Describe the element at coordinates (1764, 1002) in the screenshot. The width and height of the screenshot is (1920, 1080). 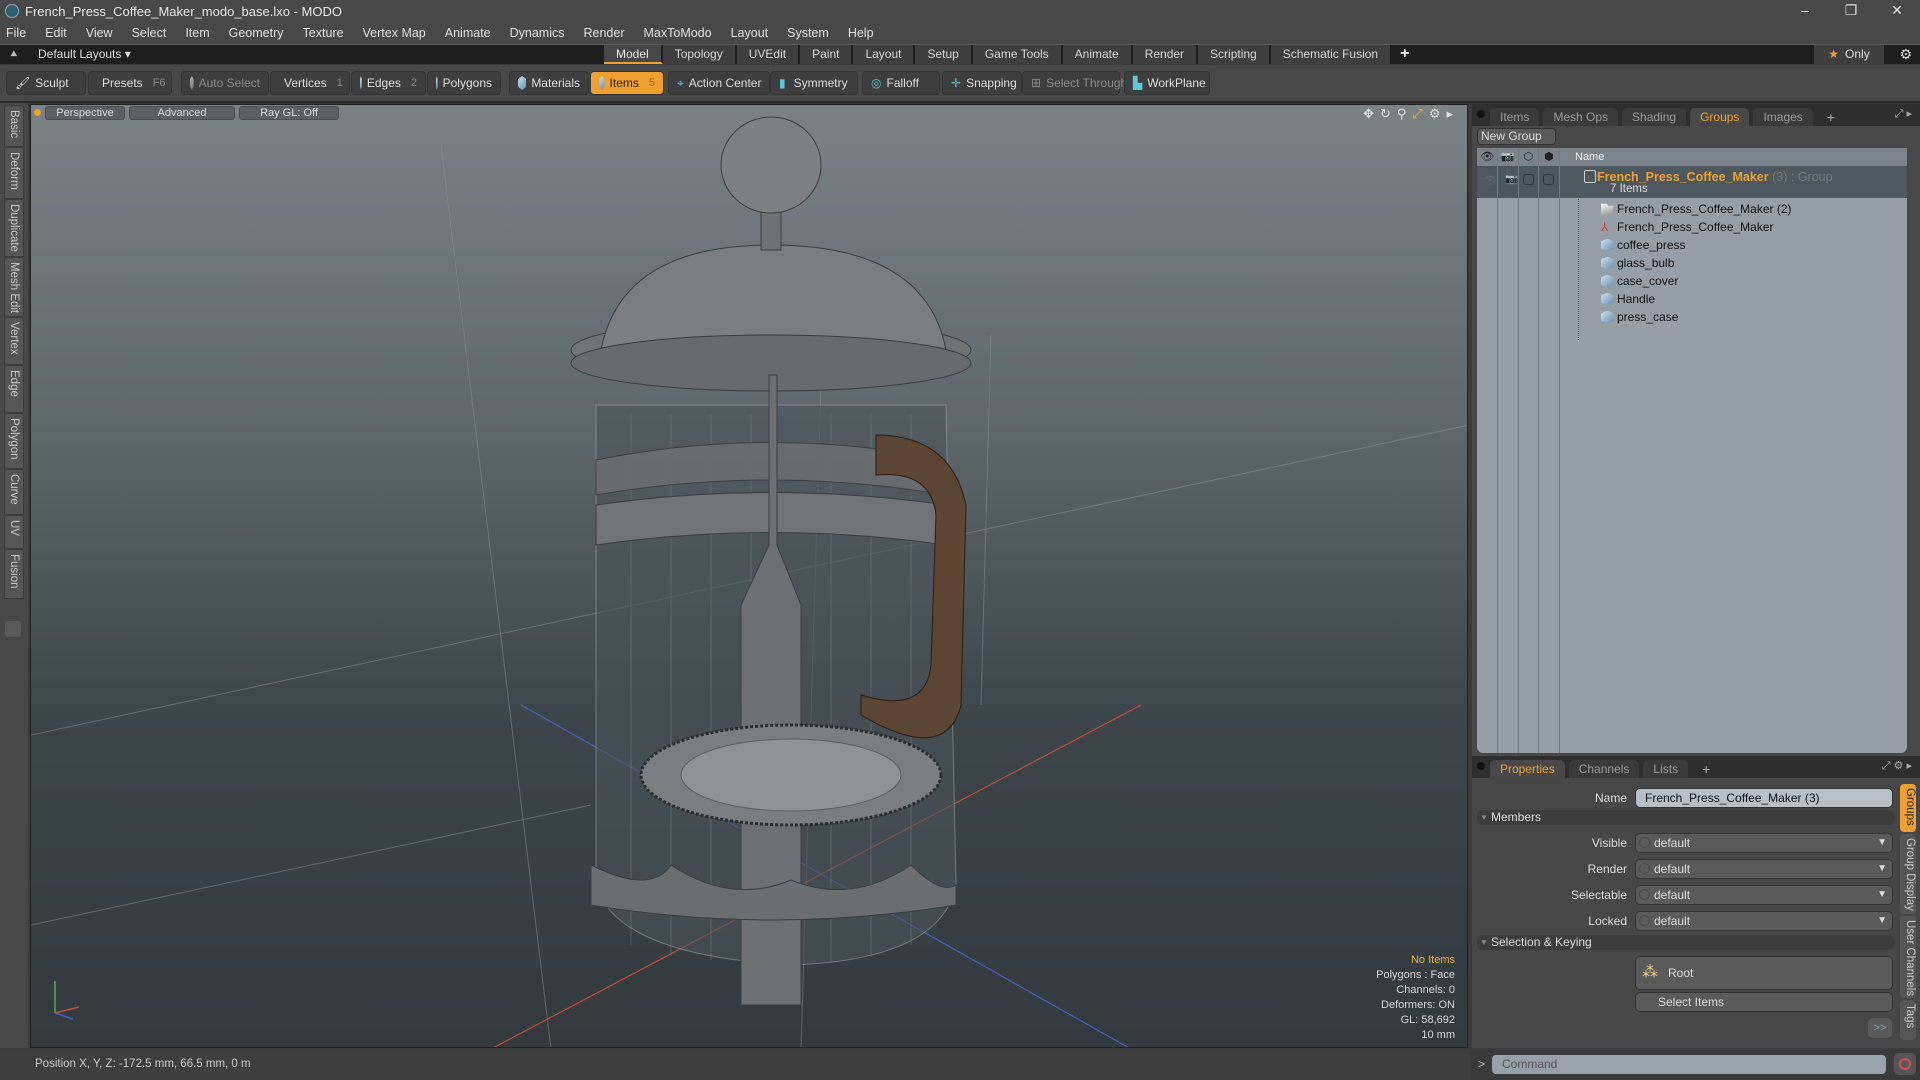
I see `select-items-button: Select Items` at that location.